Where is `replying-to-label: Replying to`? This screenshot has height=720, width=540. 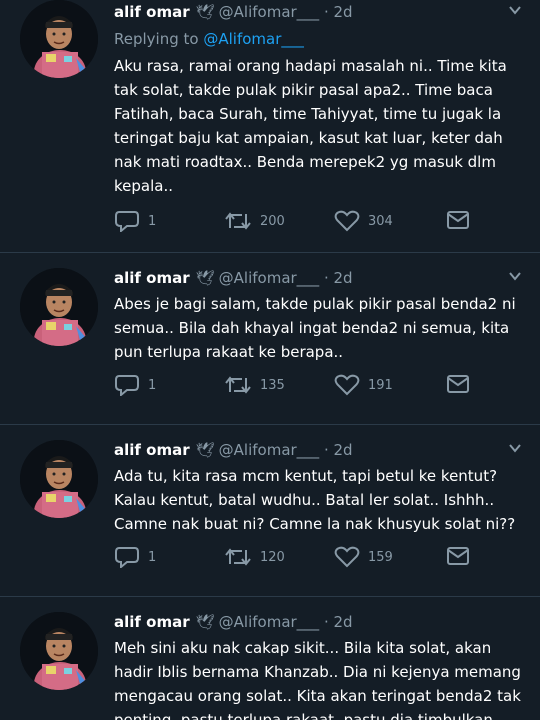
replying-to-label: Replying to is located at coordinates (156, 39).